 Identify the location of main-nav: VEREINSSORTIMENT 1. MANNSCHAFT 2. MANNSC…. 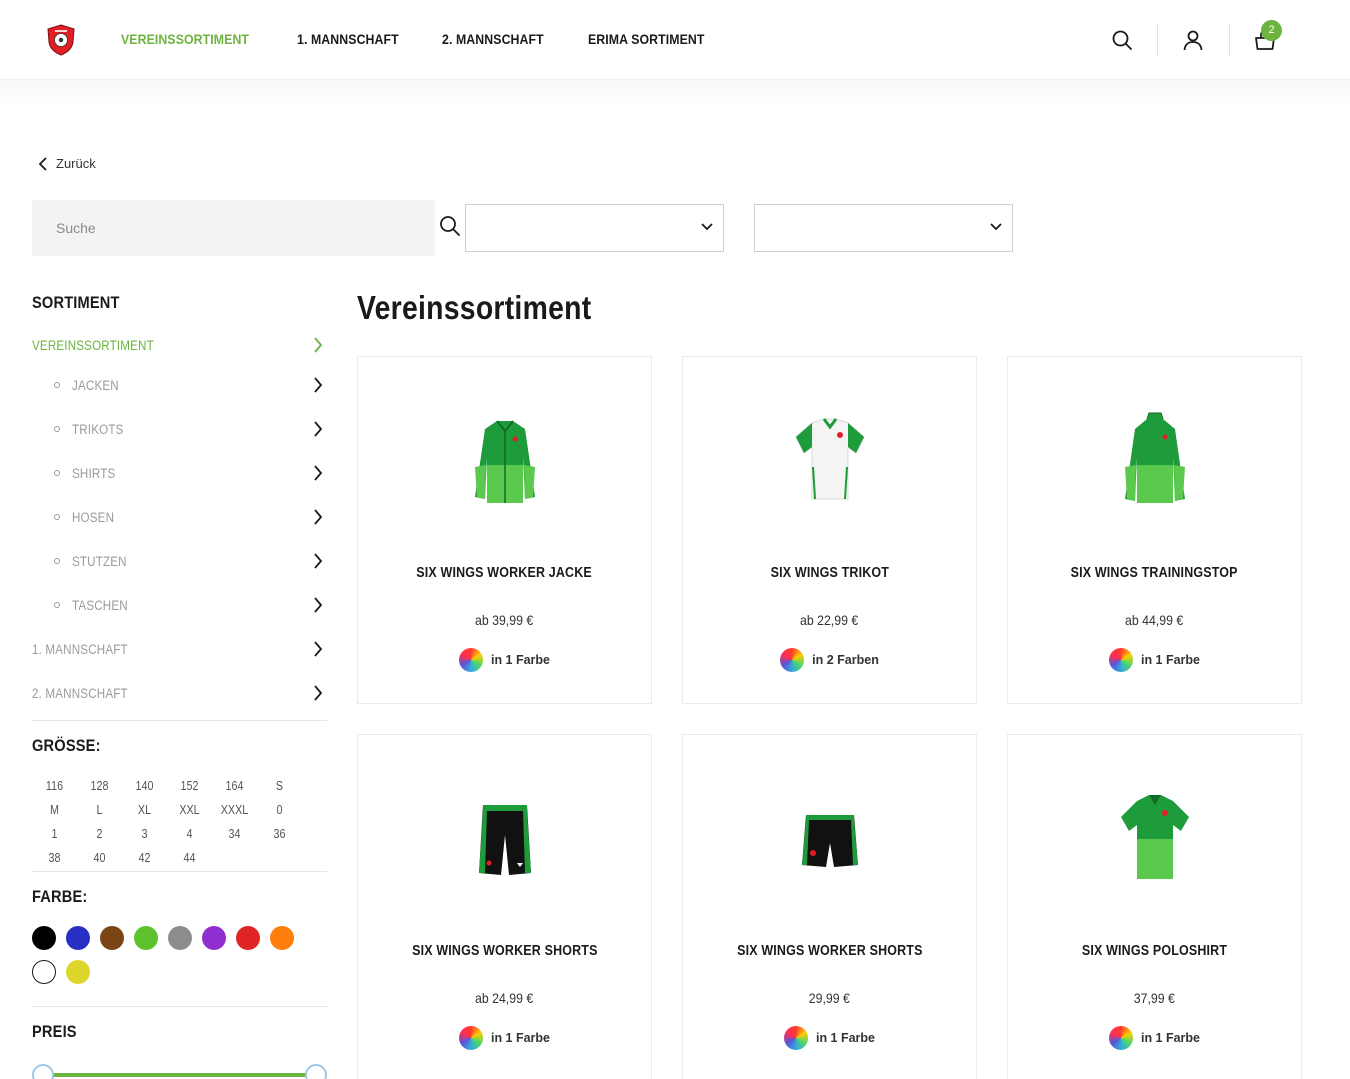
(435, 39).